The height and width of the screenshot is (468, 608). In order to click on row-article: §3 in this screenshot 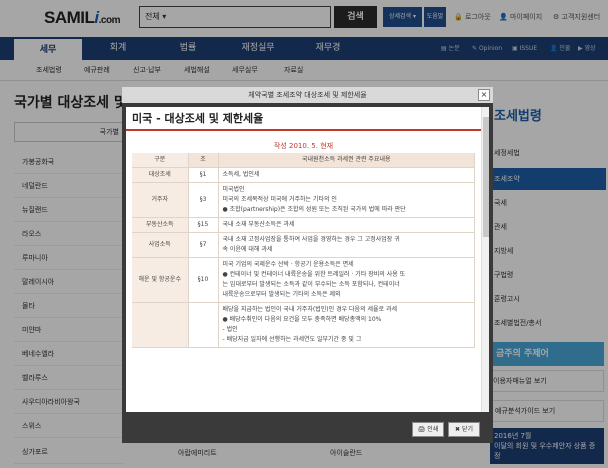, I will do `click(203, 200)`.